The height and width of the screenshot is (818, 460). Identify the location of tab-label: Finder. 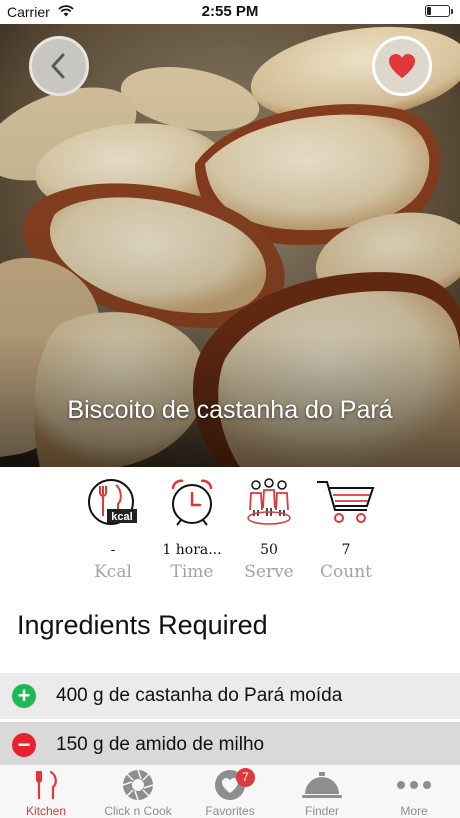
(321, 811).